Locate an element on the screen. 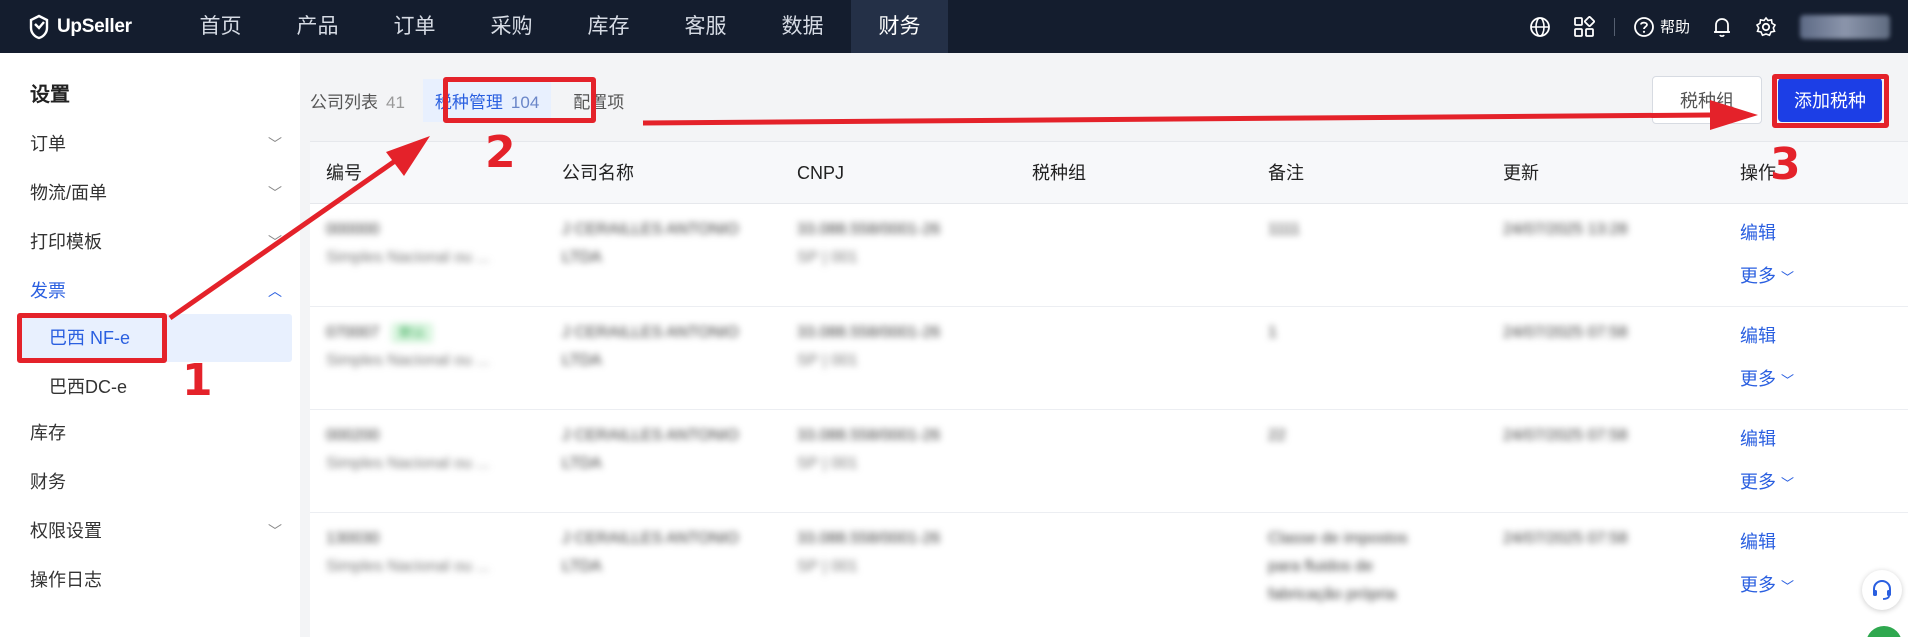  row-note: 1 is located at coordinates (1272, 332).